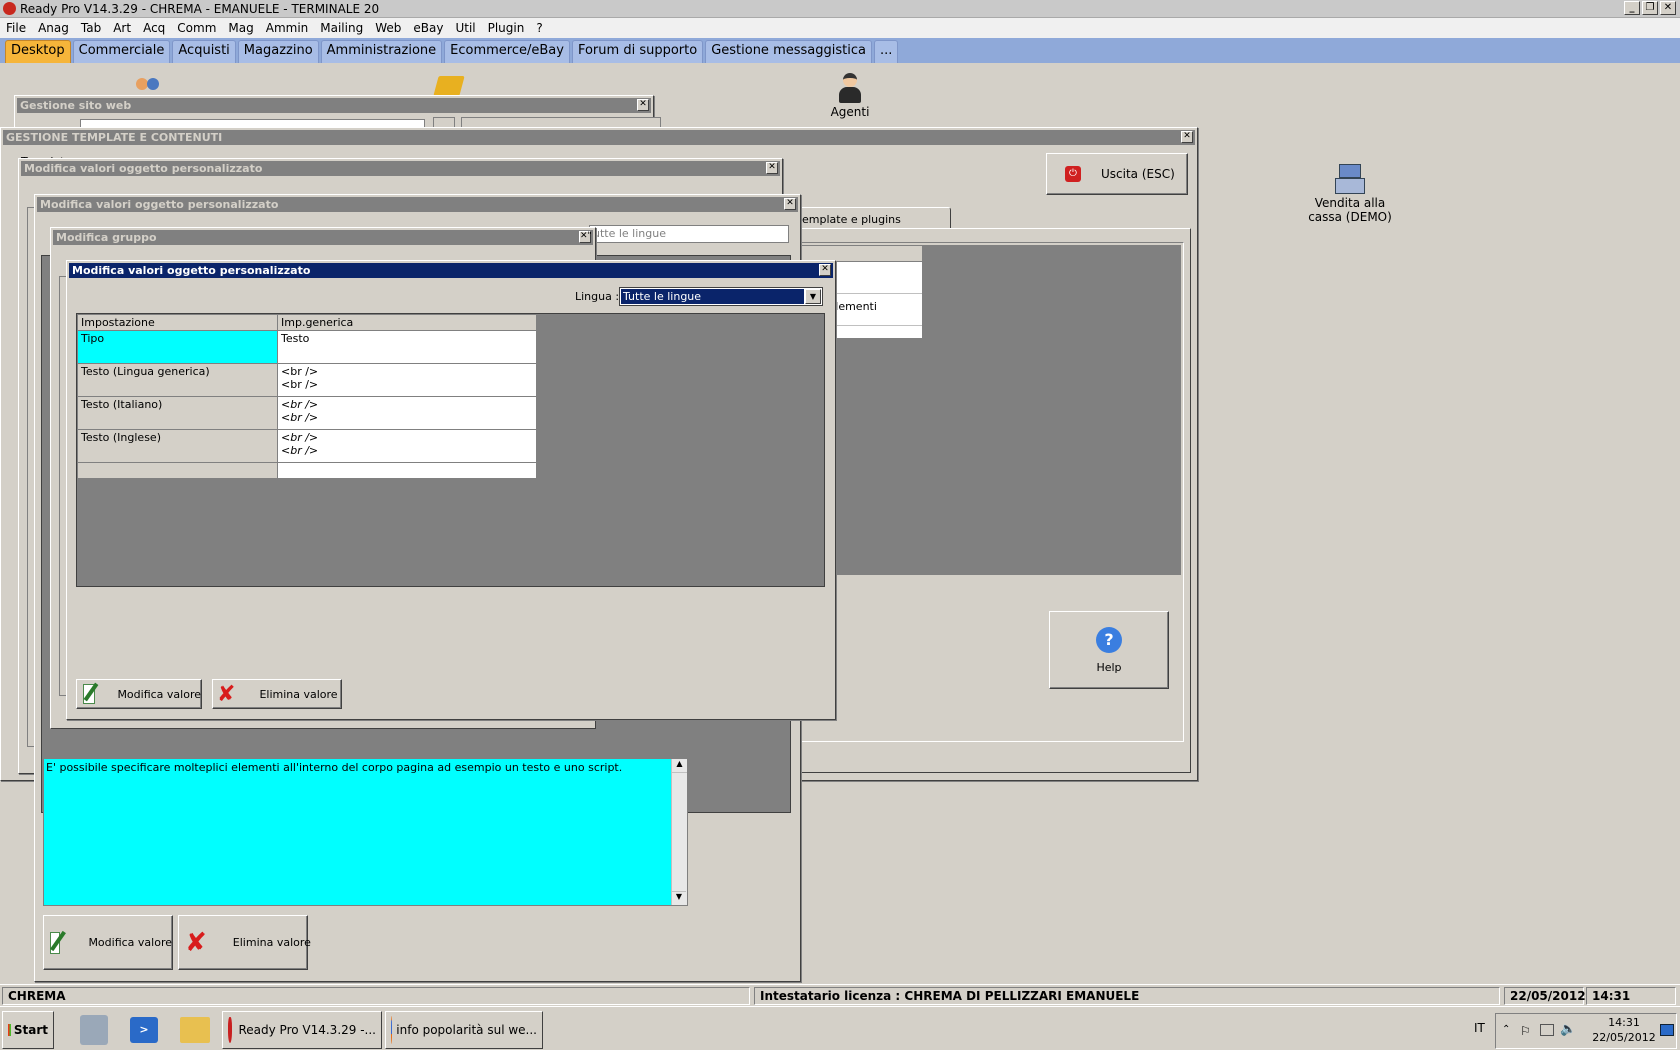 The width and height of the screenshot is (1680, 1050). I want to click on status-company: CHREMA, so click(376, 996).